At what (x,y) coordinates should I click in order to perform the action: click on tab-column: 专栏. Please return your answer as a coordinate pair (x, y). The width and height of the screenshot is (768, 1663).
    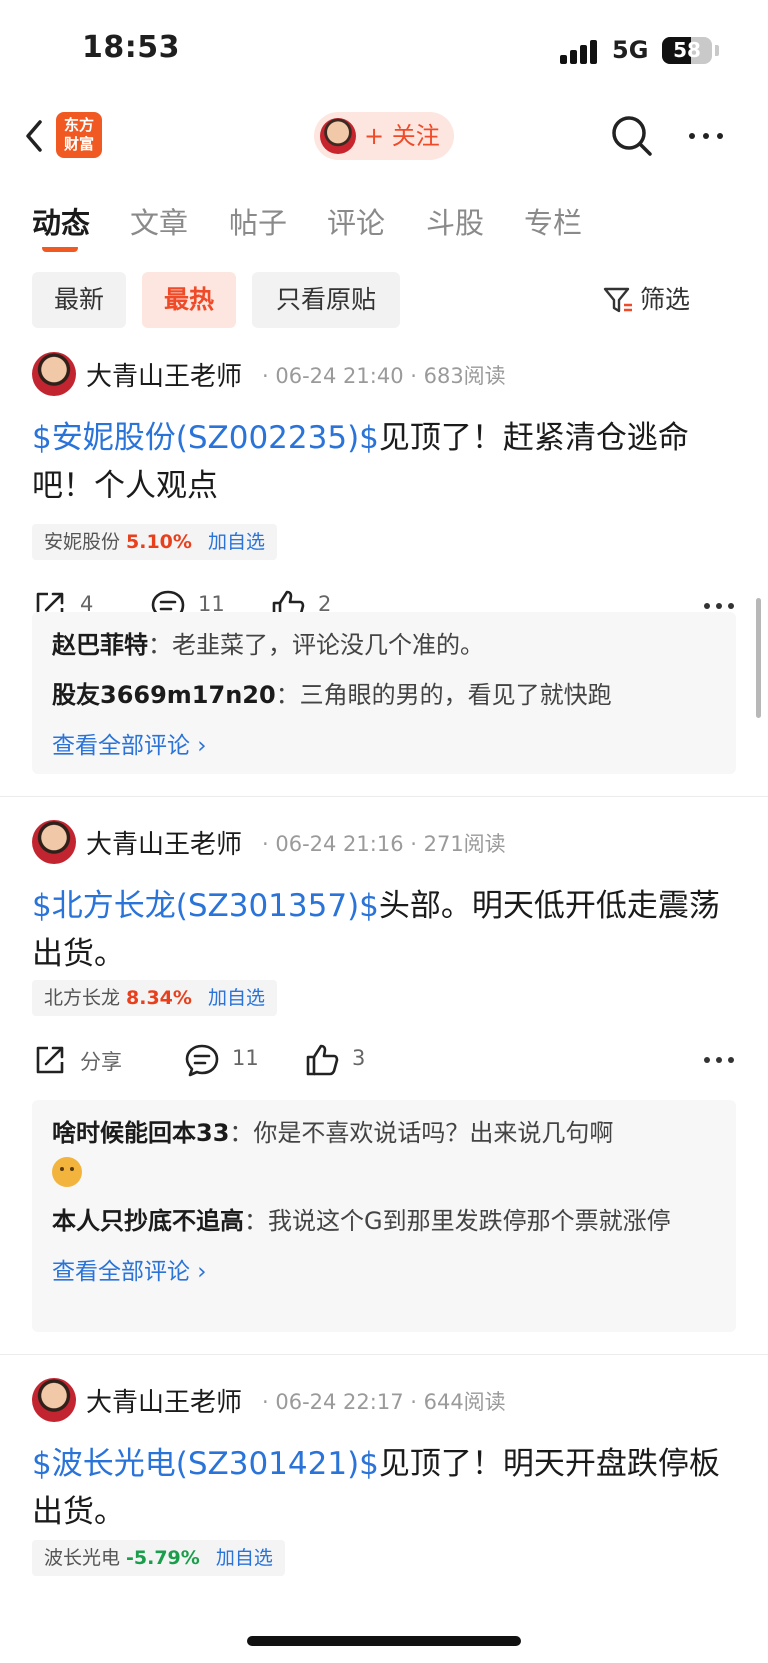
    Looking at the image, I should click on (553, 221).